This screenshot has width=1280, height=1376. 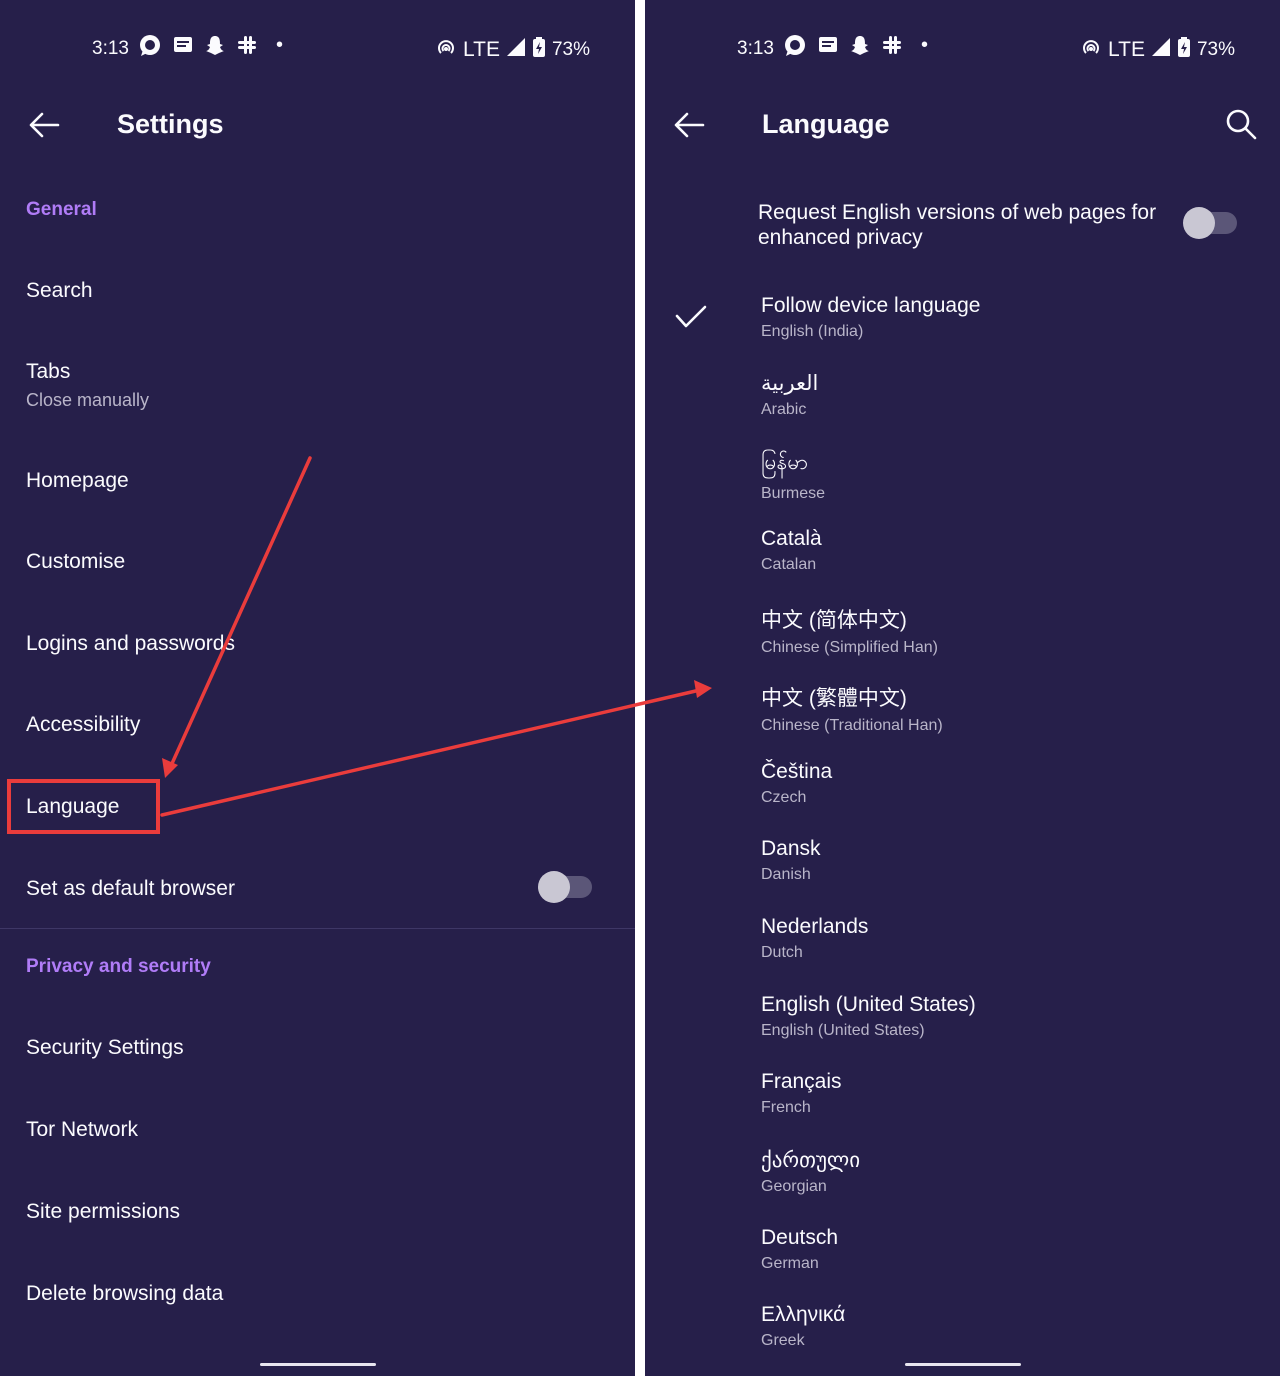 What do you see at coordinates (811, 1160) in the screenshot?
I see `language-native-name: ქართული` at bounding box center [811, 1160].